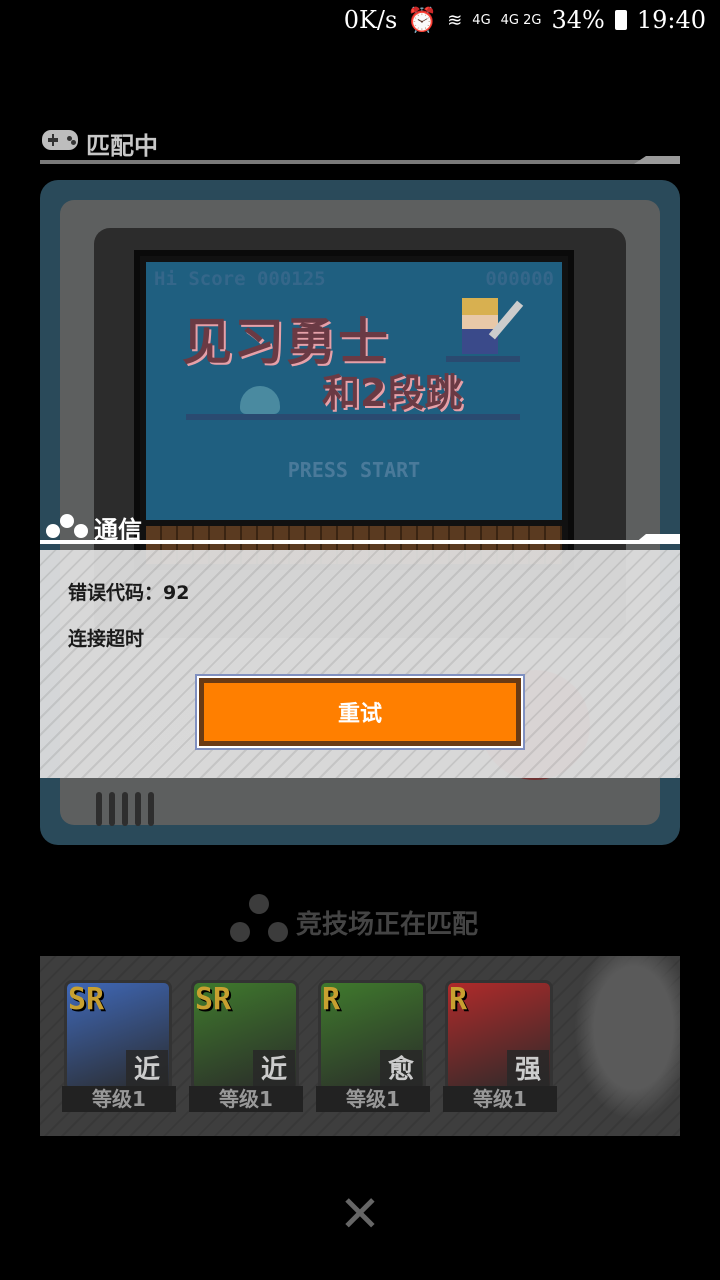 The width and height of the screenshot is (720, 1280). I want to click on error-message: 连接超时, so click(106, 639).